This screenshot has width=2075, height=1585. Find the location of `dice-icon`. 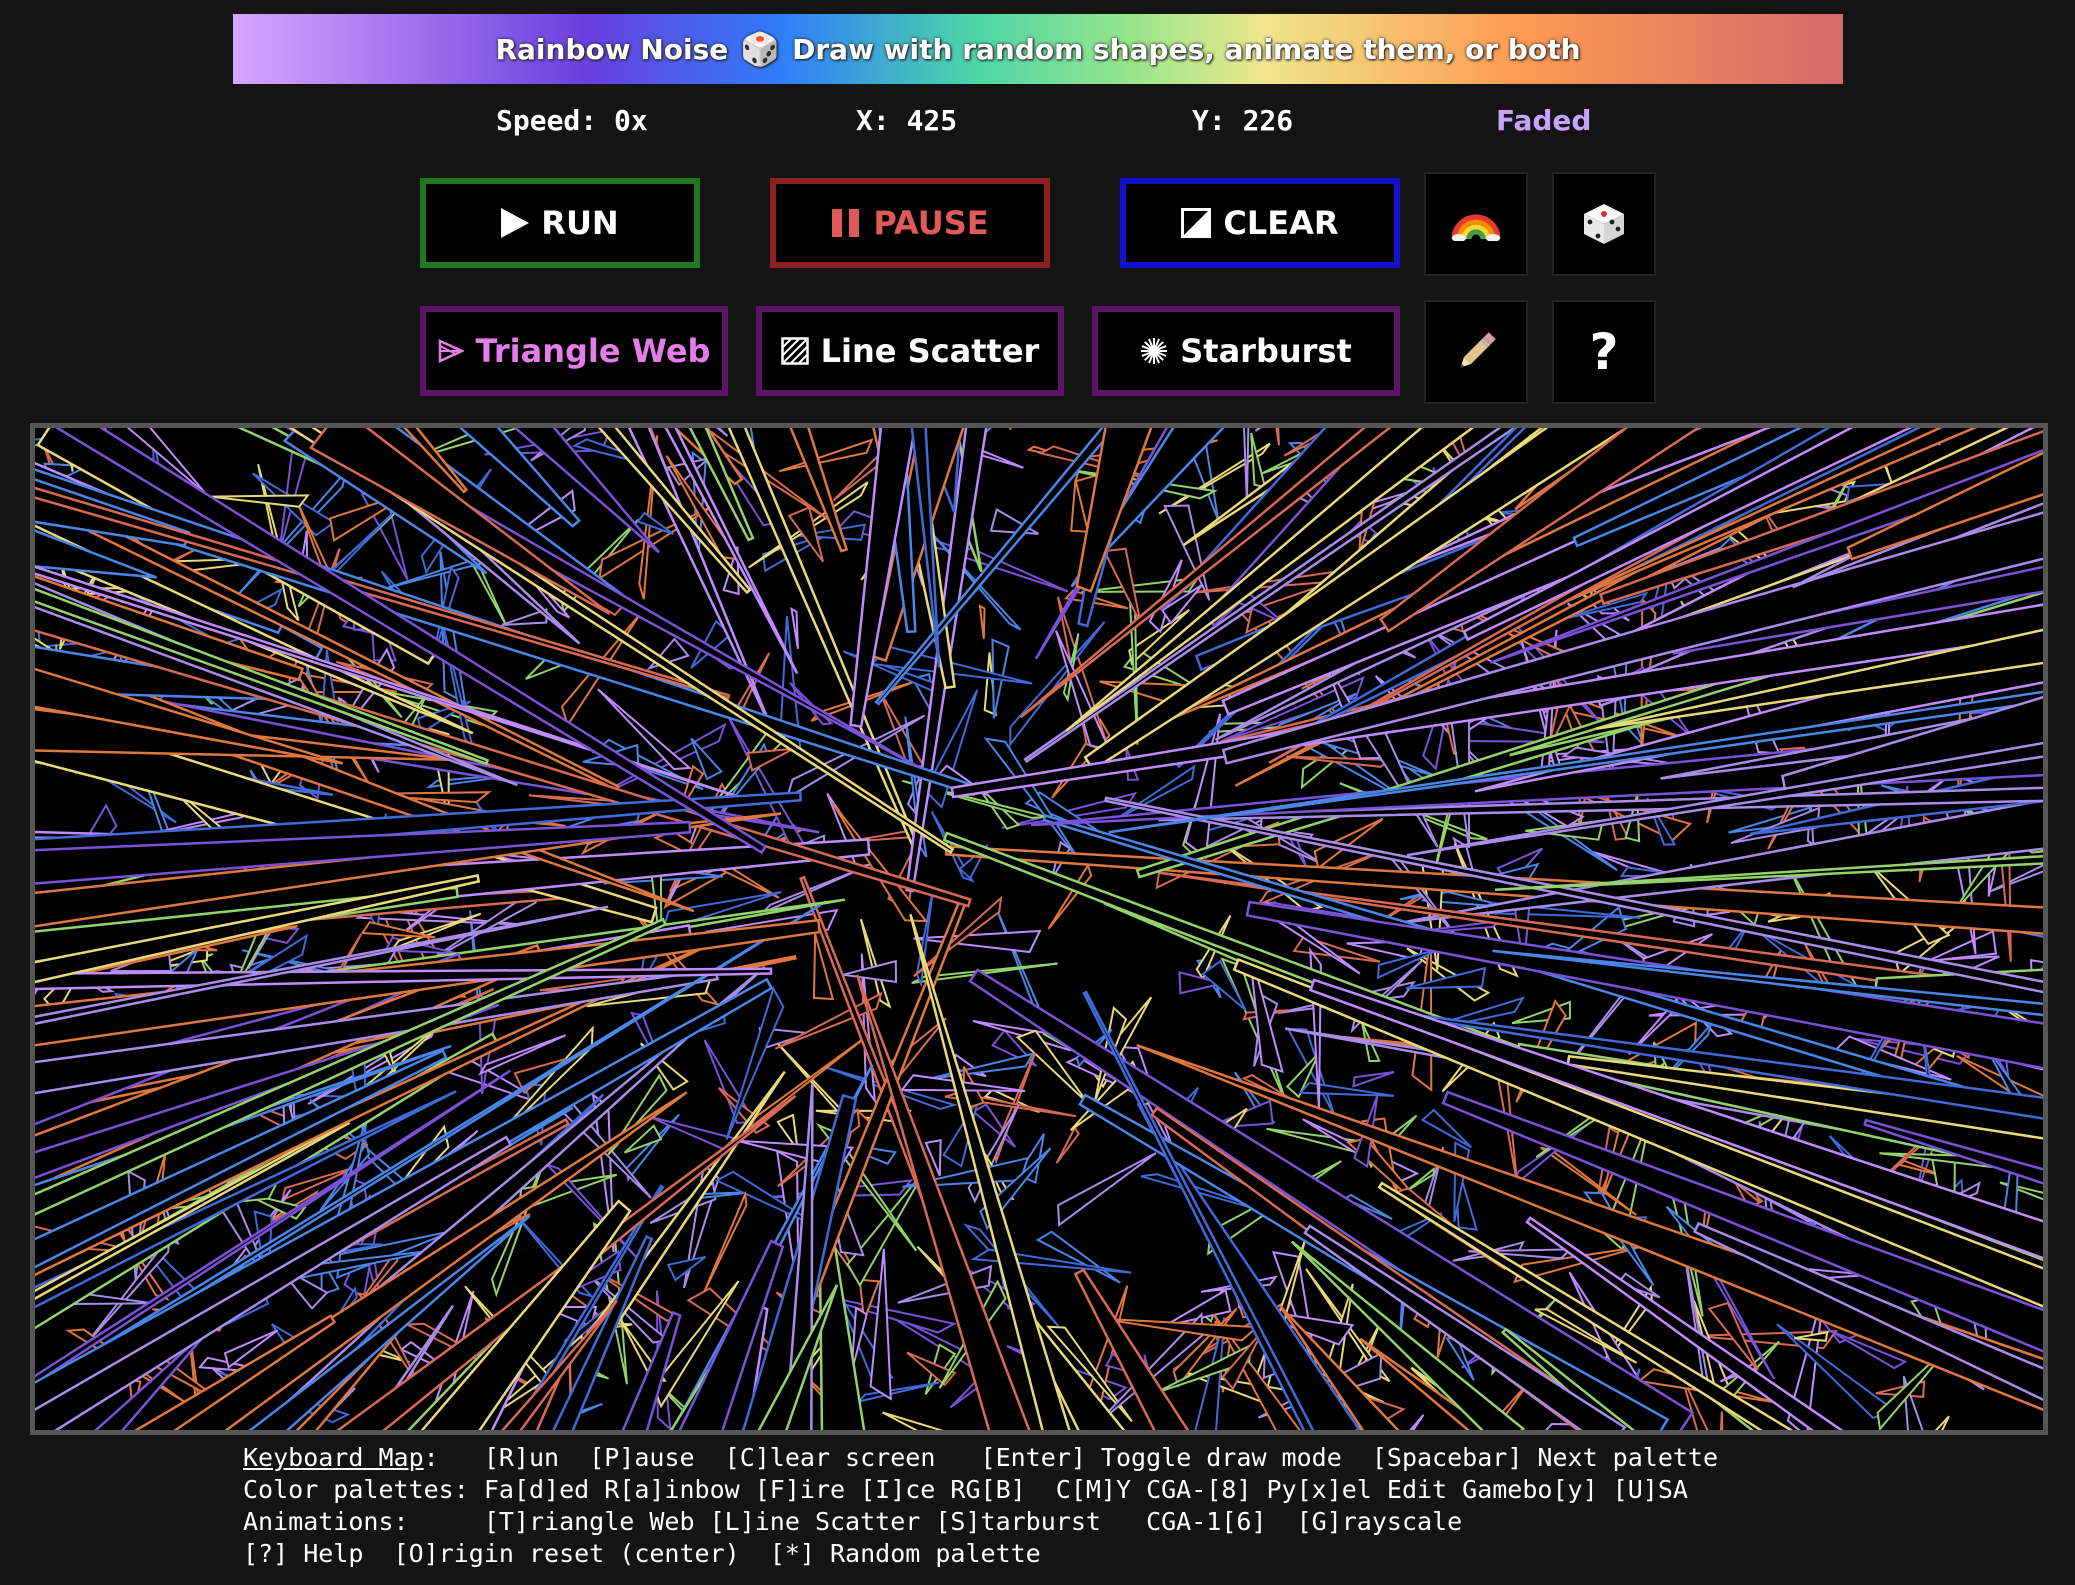

dice-icon is located at coordinates (1604, 224).